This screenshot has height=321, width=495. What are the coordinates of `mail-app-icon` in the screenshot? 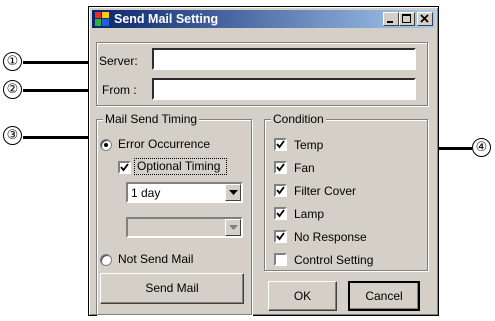 It's located at (102, 19).